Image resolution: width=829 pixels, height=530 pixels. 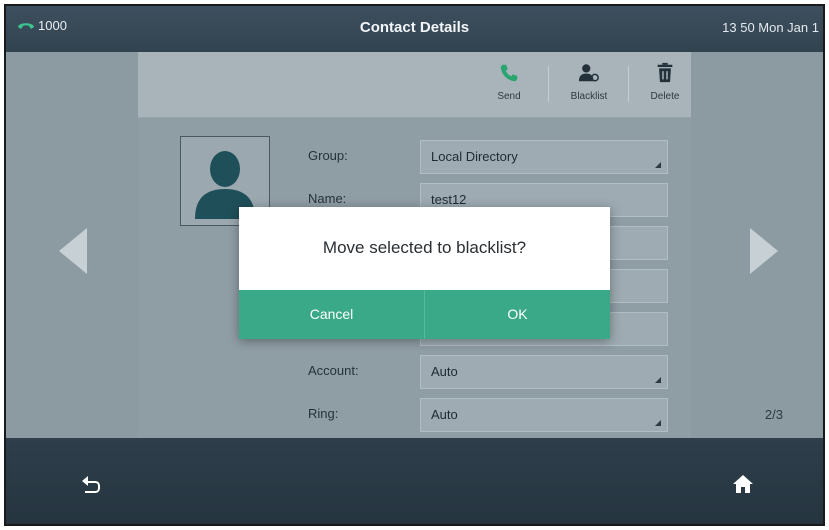 I want to click on person-block-icon, so click(x=588, y=73).